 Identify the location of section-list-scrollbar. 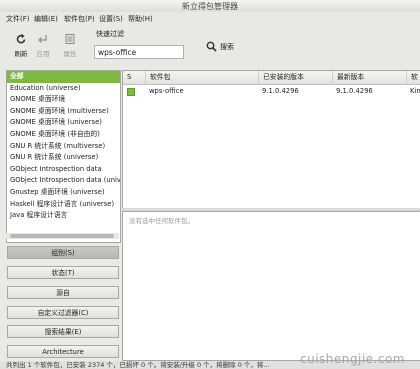
(62, 236).